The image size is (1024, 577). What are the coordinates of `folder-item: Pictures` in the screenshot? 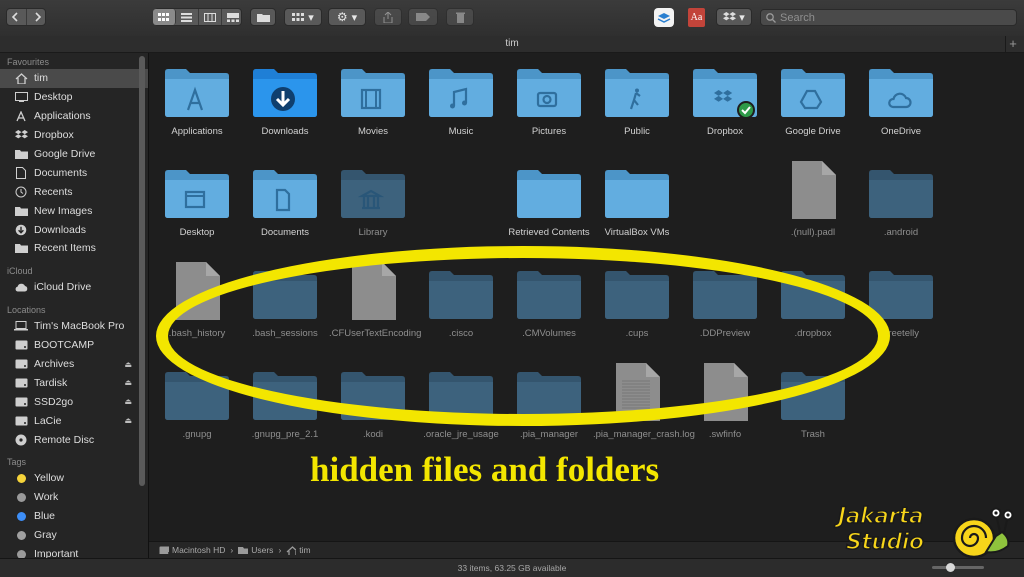 It's located at (549, 102).